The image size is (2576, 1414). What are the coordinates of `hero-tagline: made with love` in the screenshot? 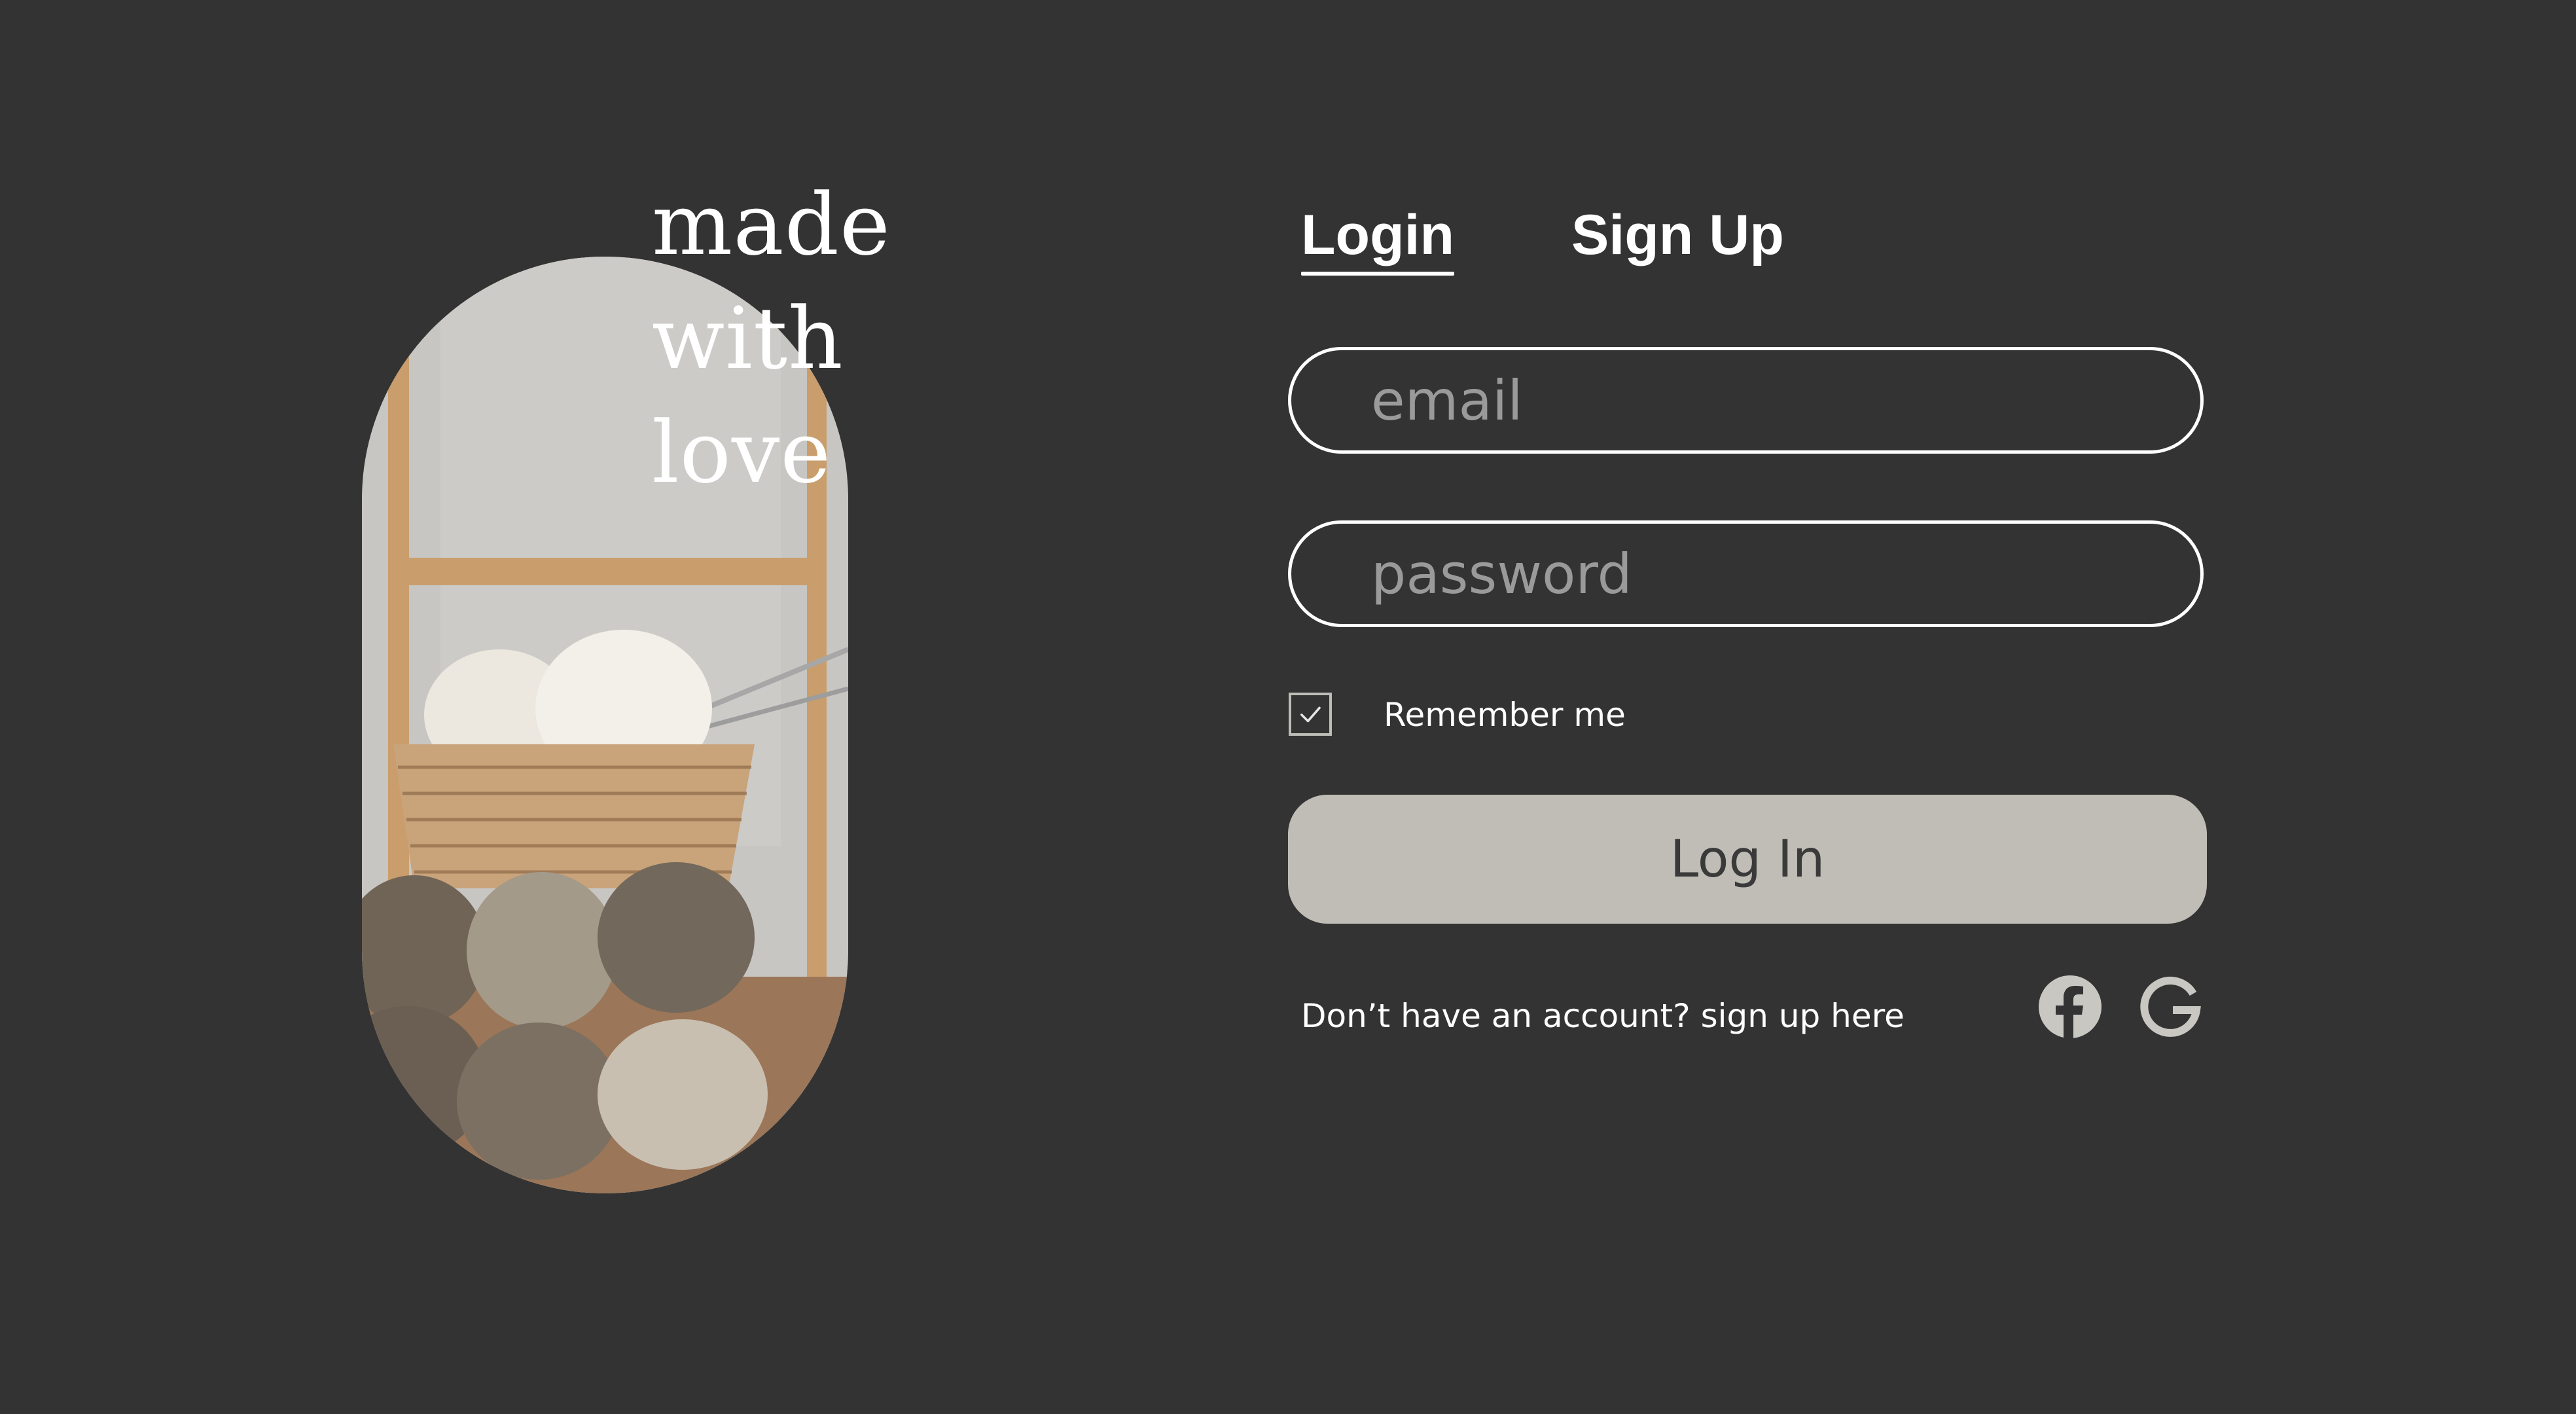 It's located at (771, 338).